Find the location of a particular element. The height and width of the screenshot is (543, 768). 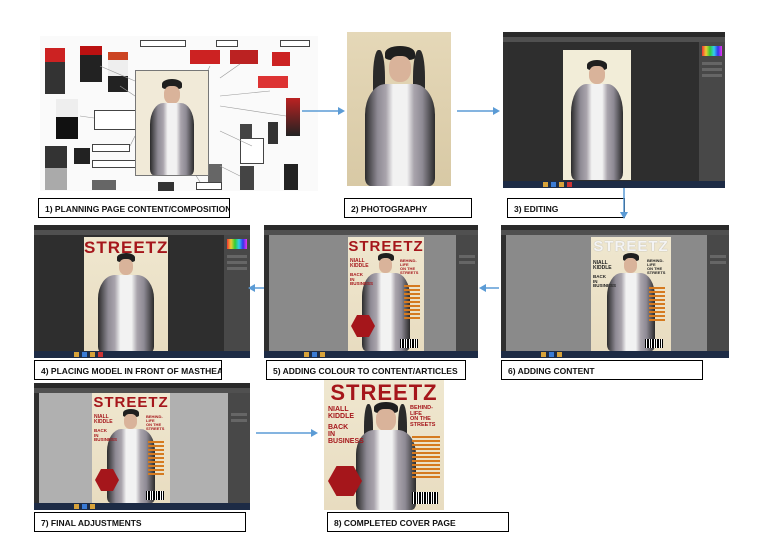

step2-label: 2) PHOTOGRAPHY is located at coordinates (408, 208).